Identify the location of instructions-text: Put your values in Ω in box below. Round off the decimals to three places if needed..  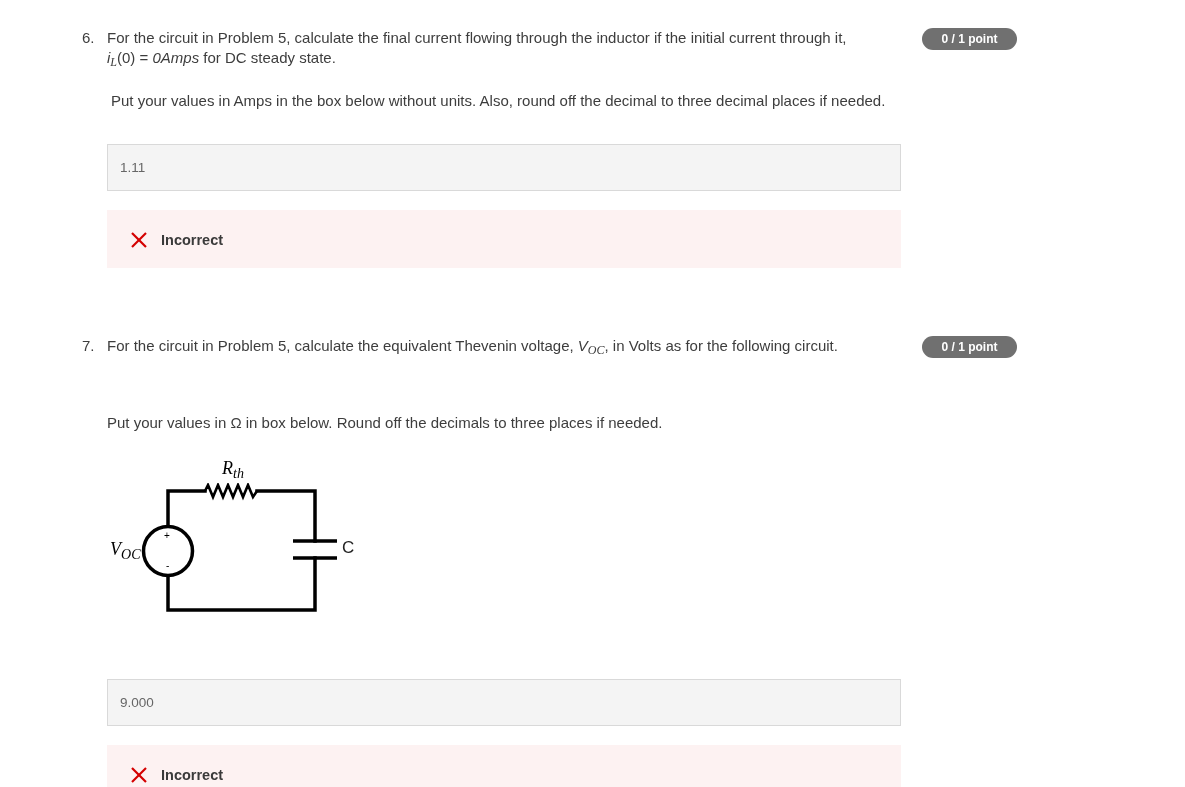
(385, 423).